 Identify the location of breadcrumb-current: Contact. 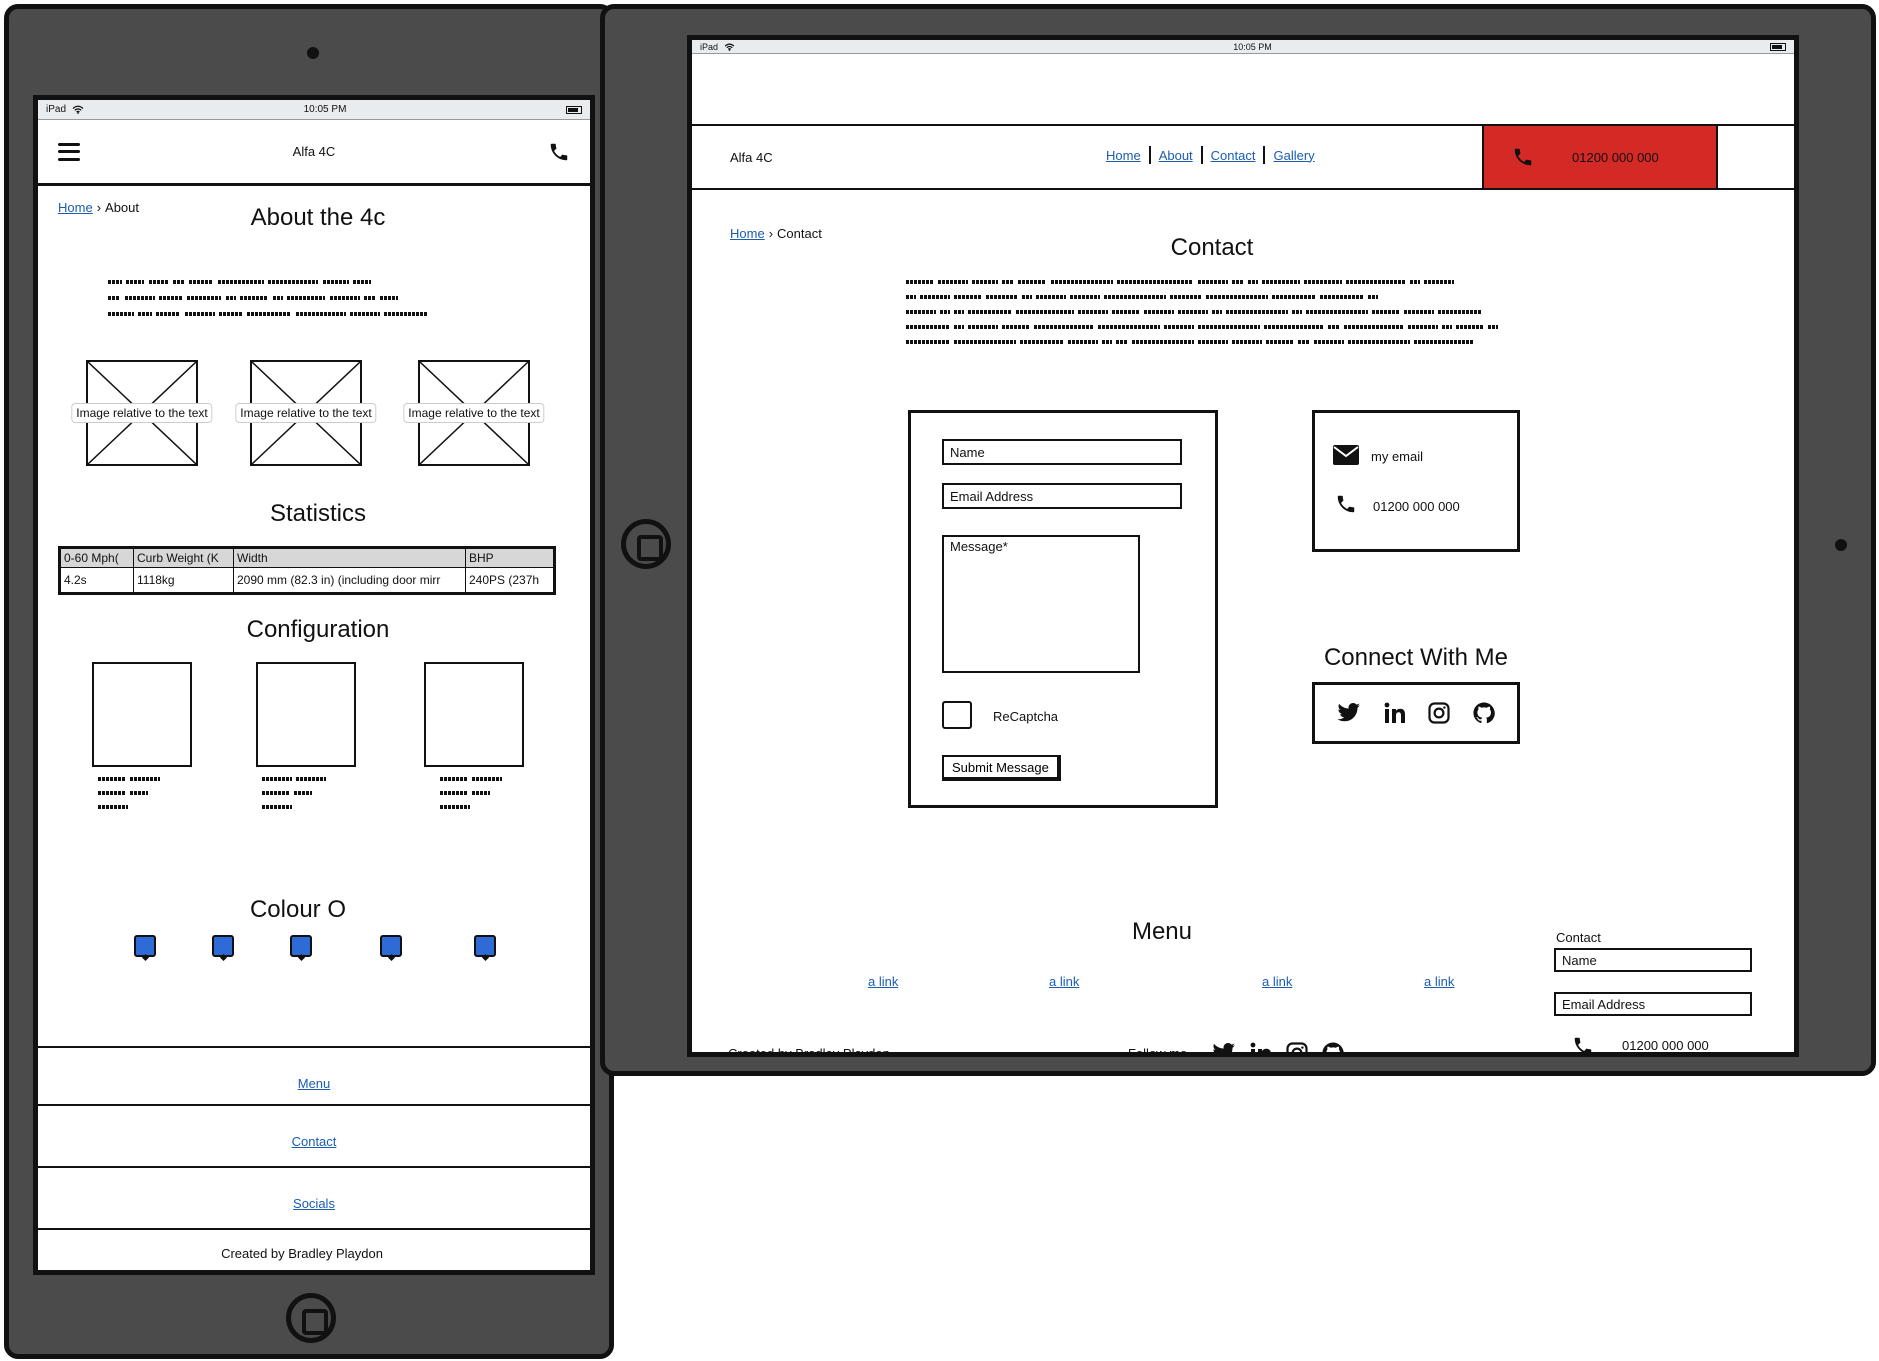
(799, 233).